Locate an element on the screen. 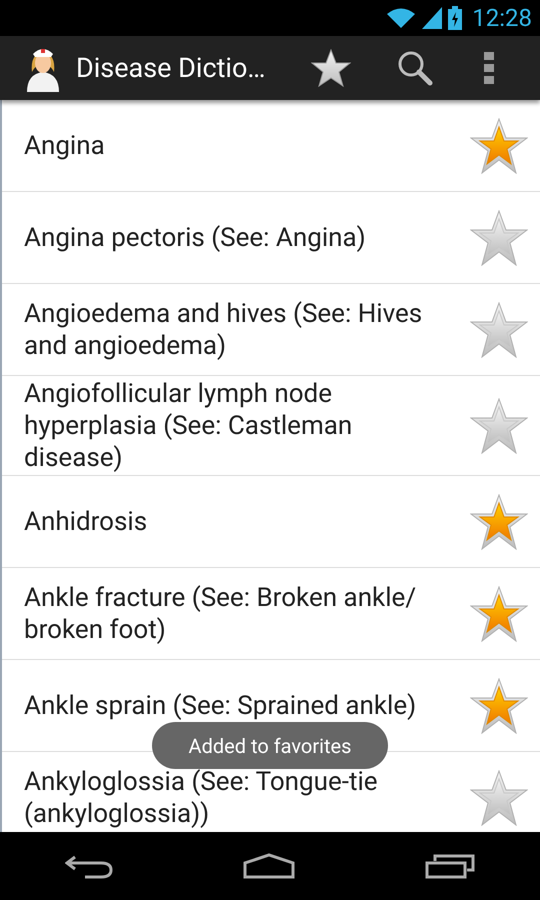  signal-icon is located at coordinates (432, 18).